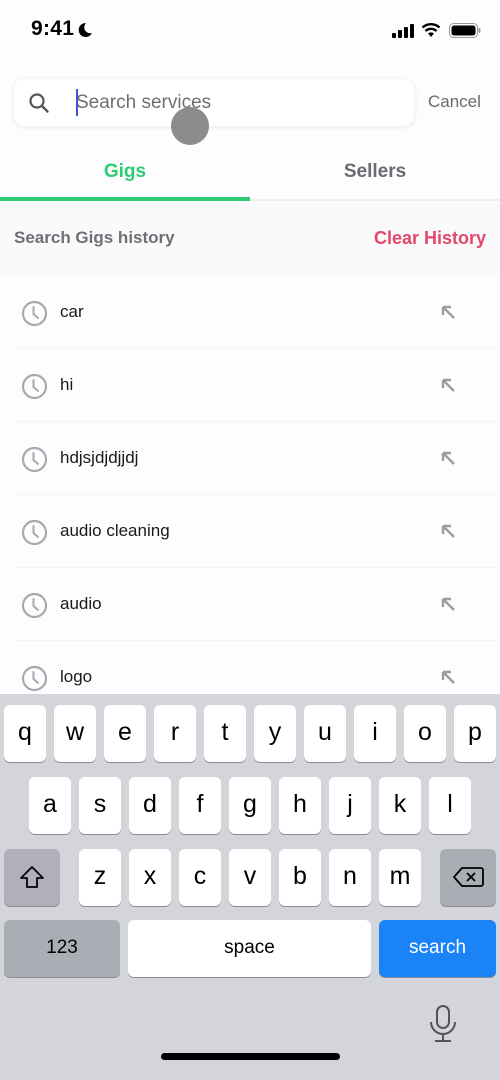  Describe the element at coordinates (125, 733) in the screenshot. I see `key-e: e` at that location.